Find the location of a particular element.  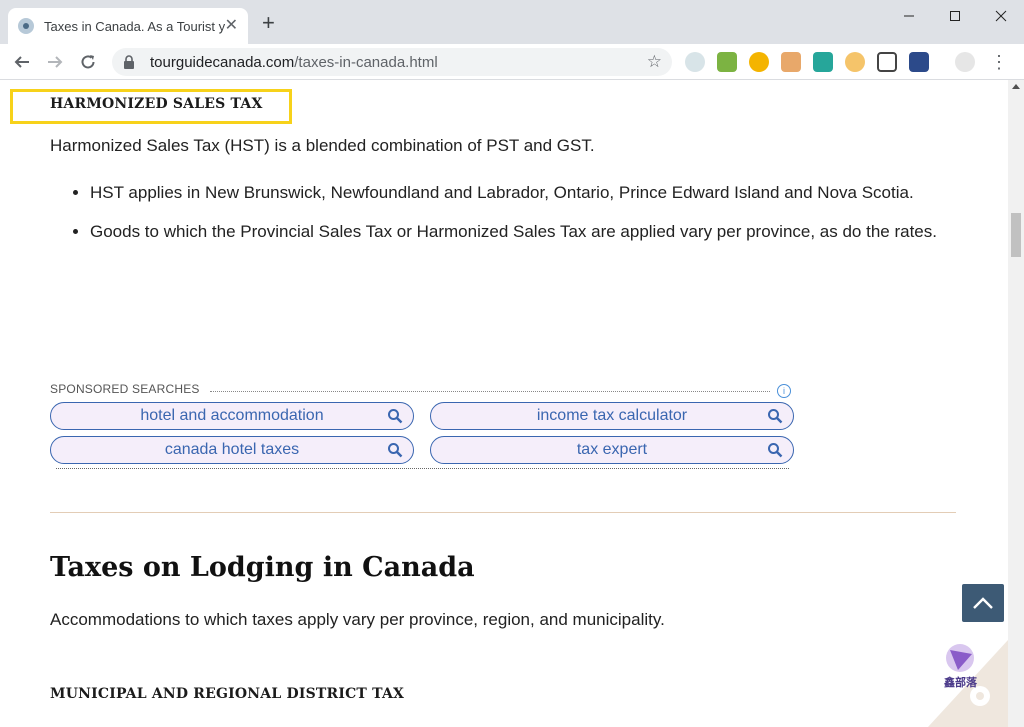

minimize-icon is located at coordinates (909, 16).